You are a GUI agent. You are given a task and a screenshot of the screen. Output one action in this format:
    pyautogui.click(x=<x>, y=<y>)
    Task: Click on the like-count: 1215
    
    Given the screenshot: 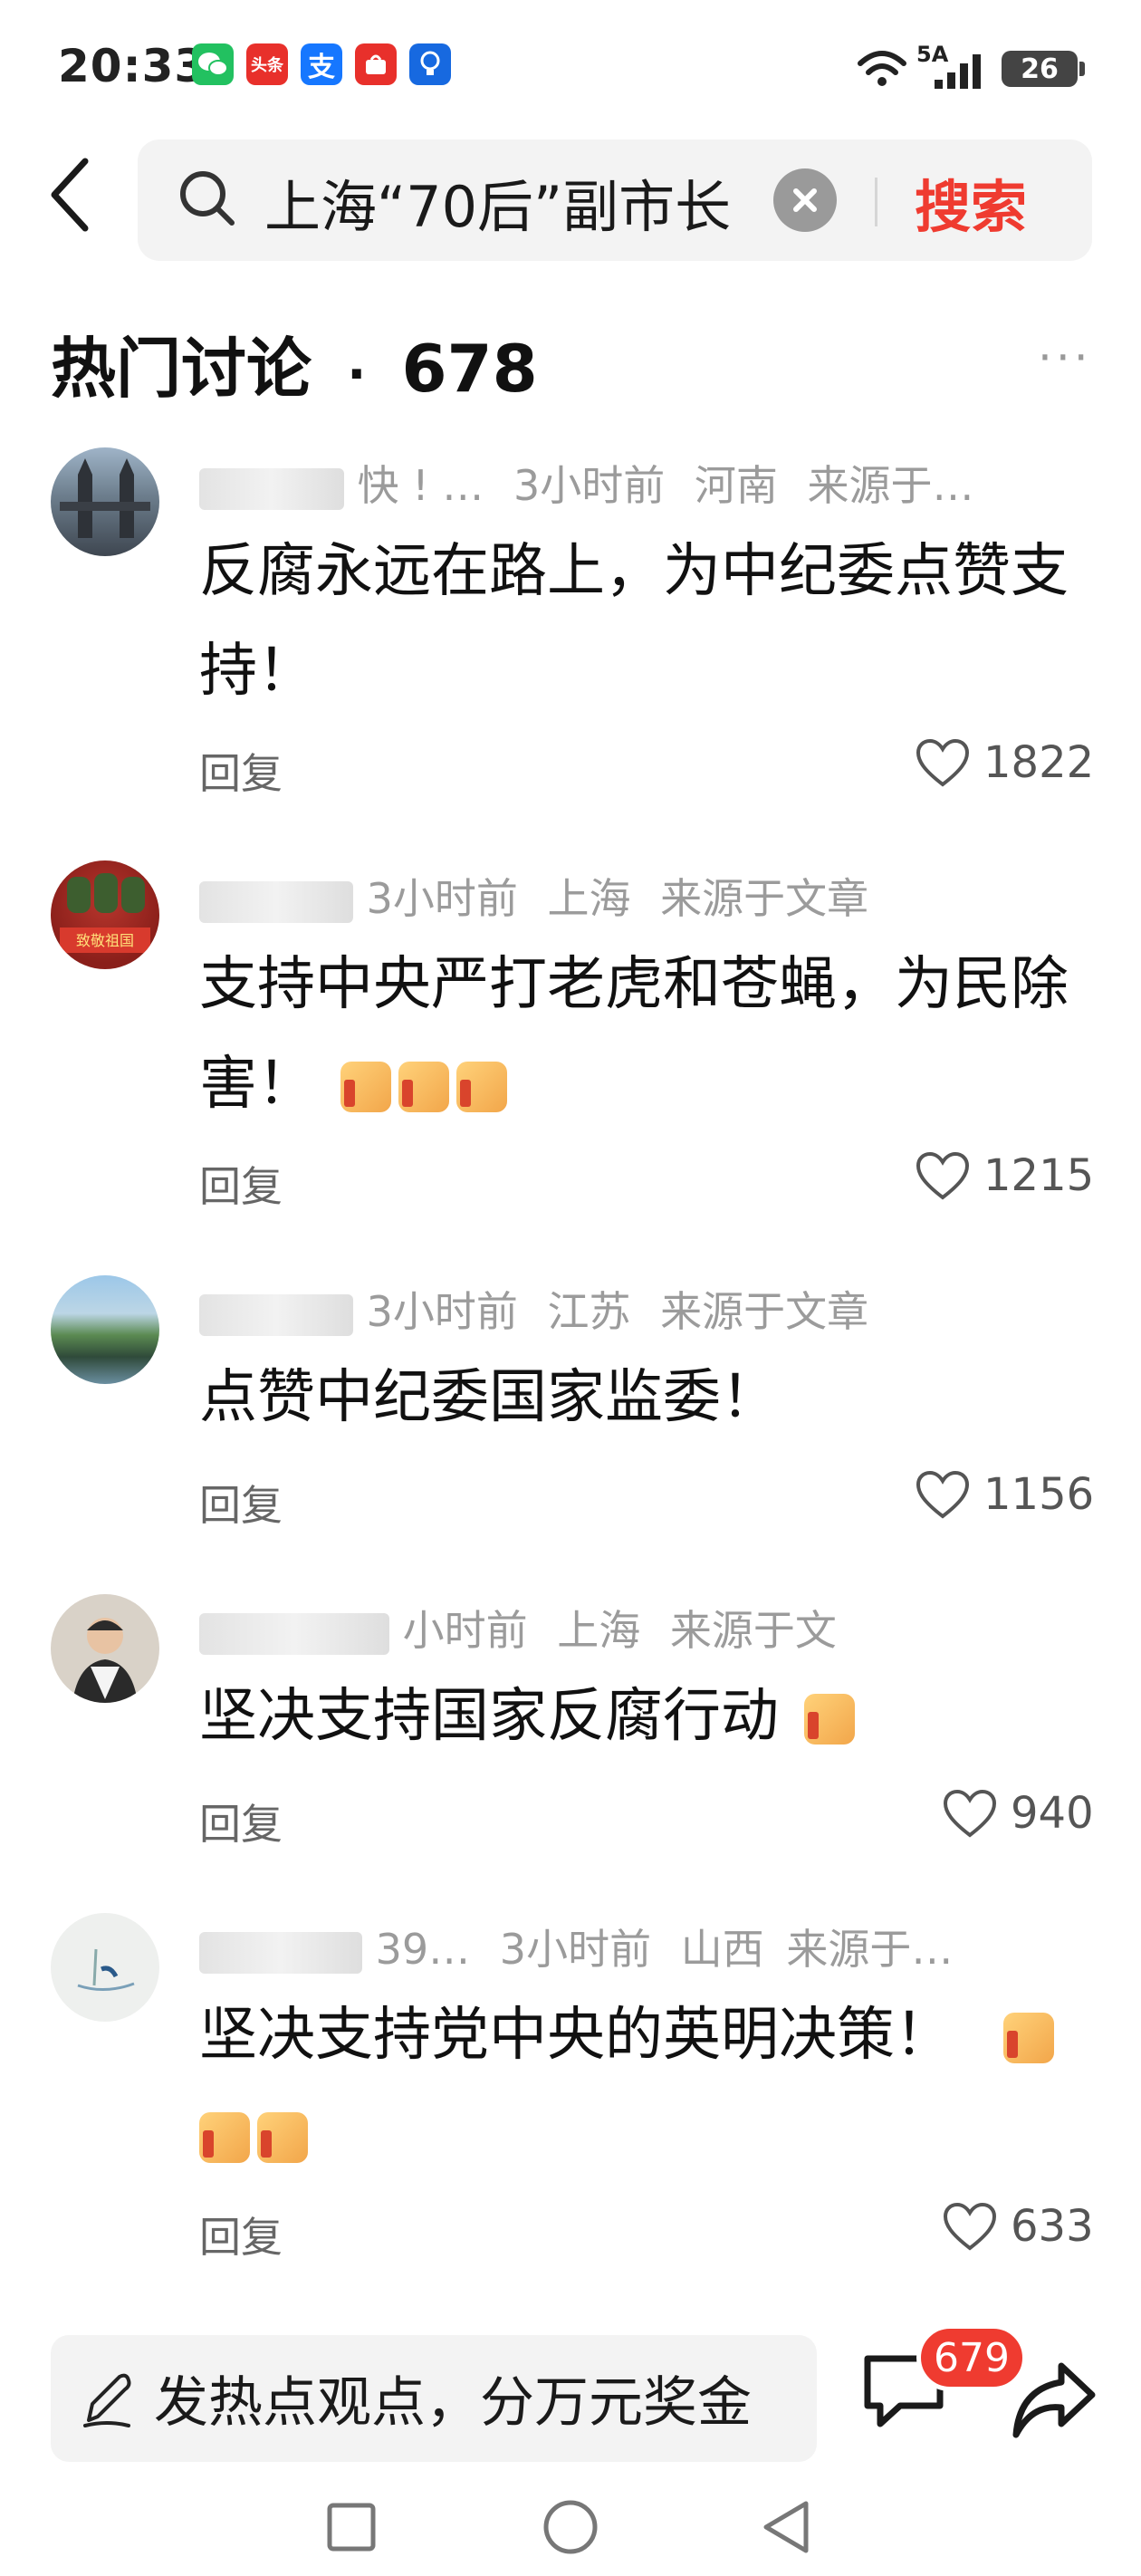 What is the action you would take?
    pyautogui.click(x=1039, y=1175)
    